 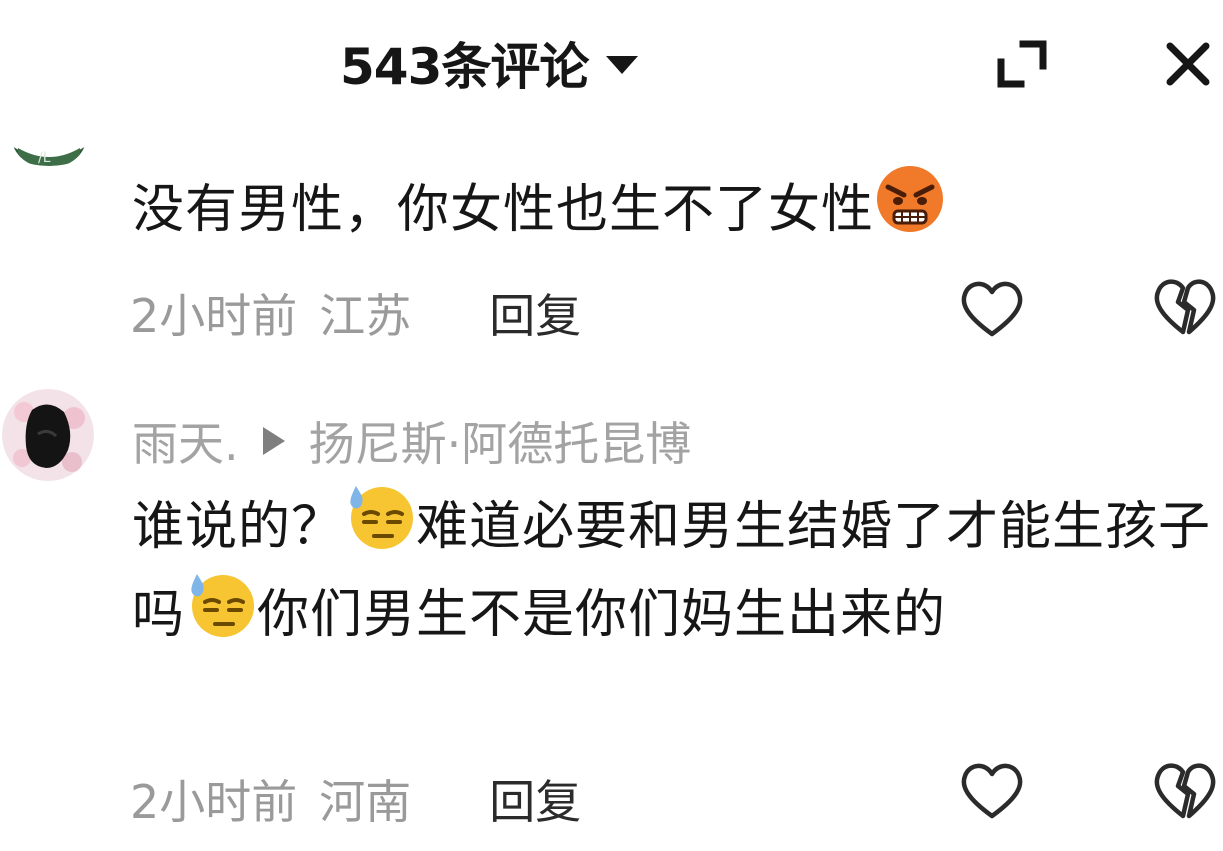 I want to click on comment-author-row: 雨天. 扬尼斯·阿德托昆博, so click(x=411, y=441).